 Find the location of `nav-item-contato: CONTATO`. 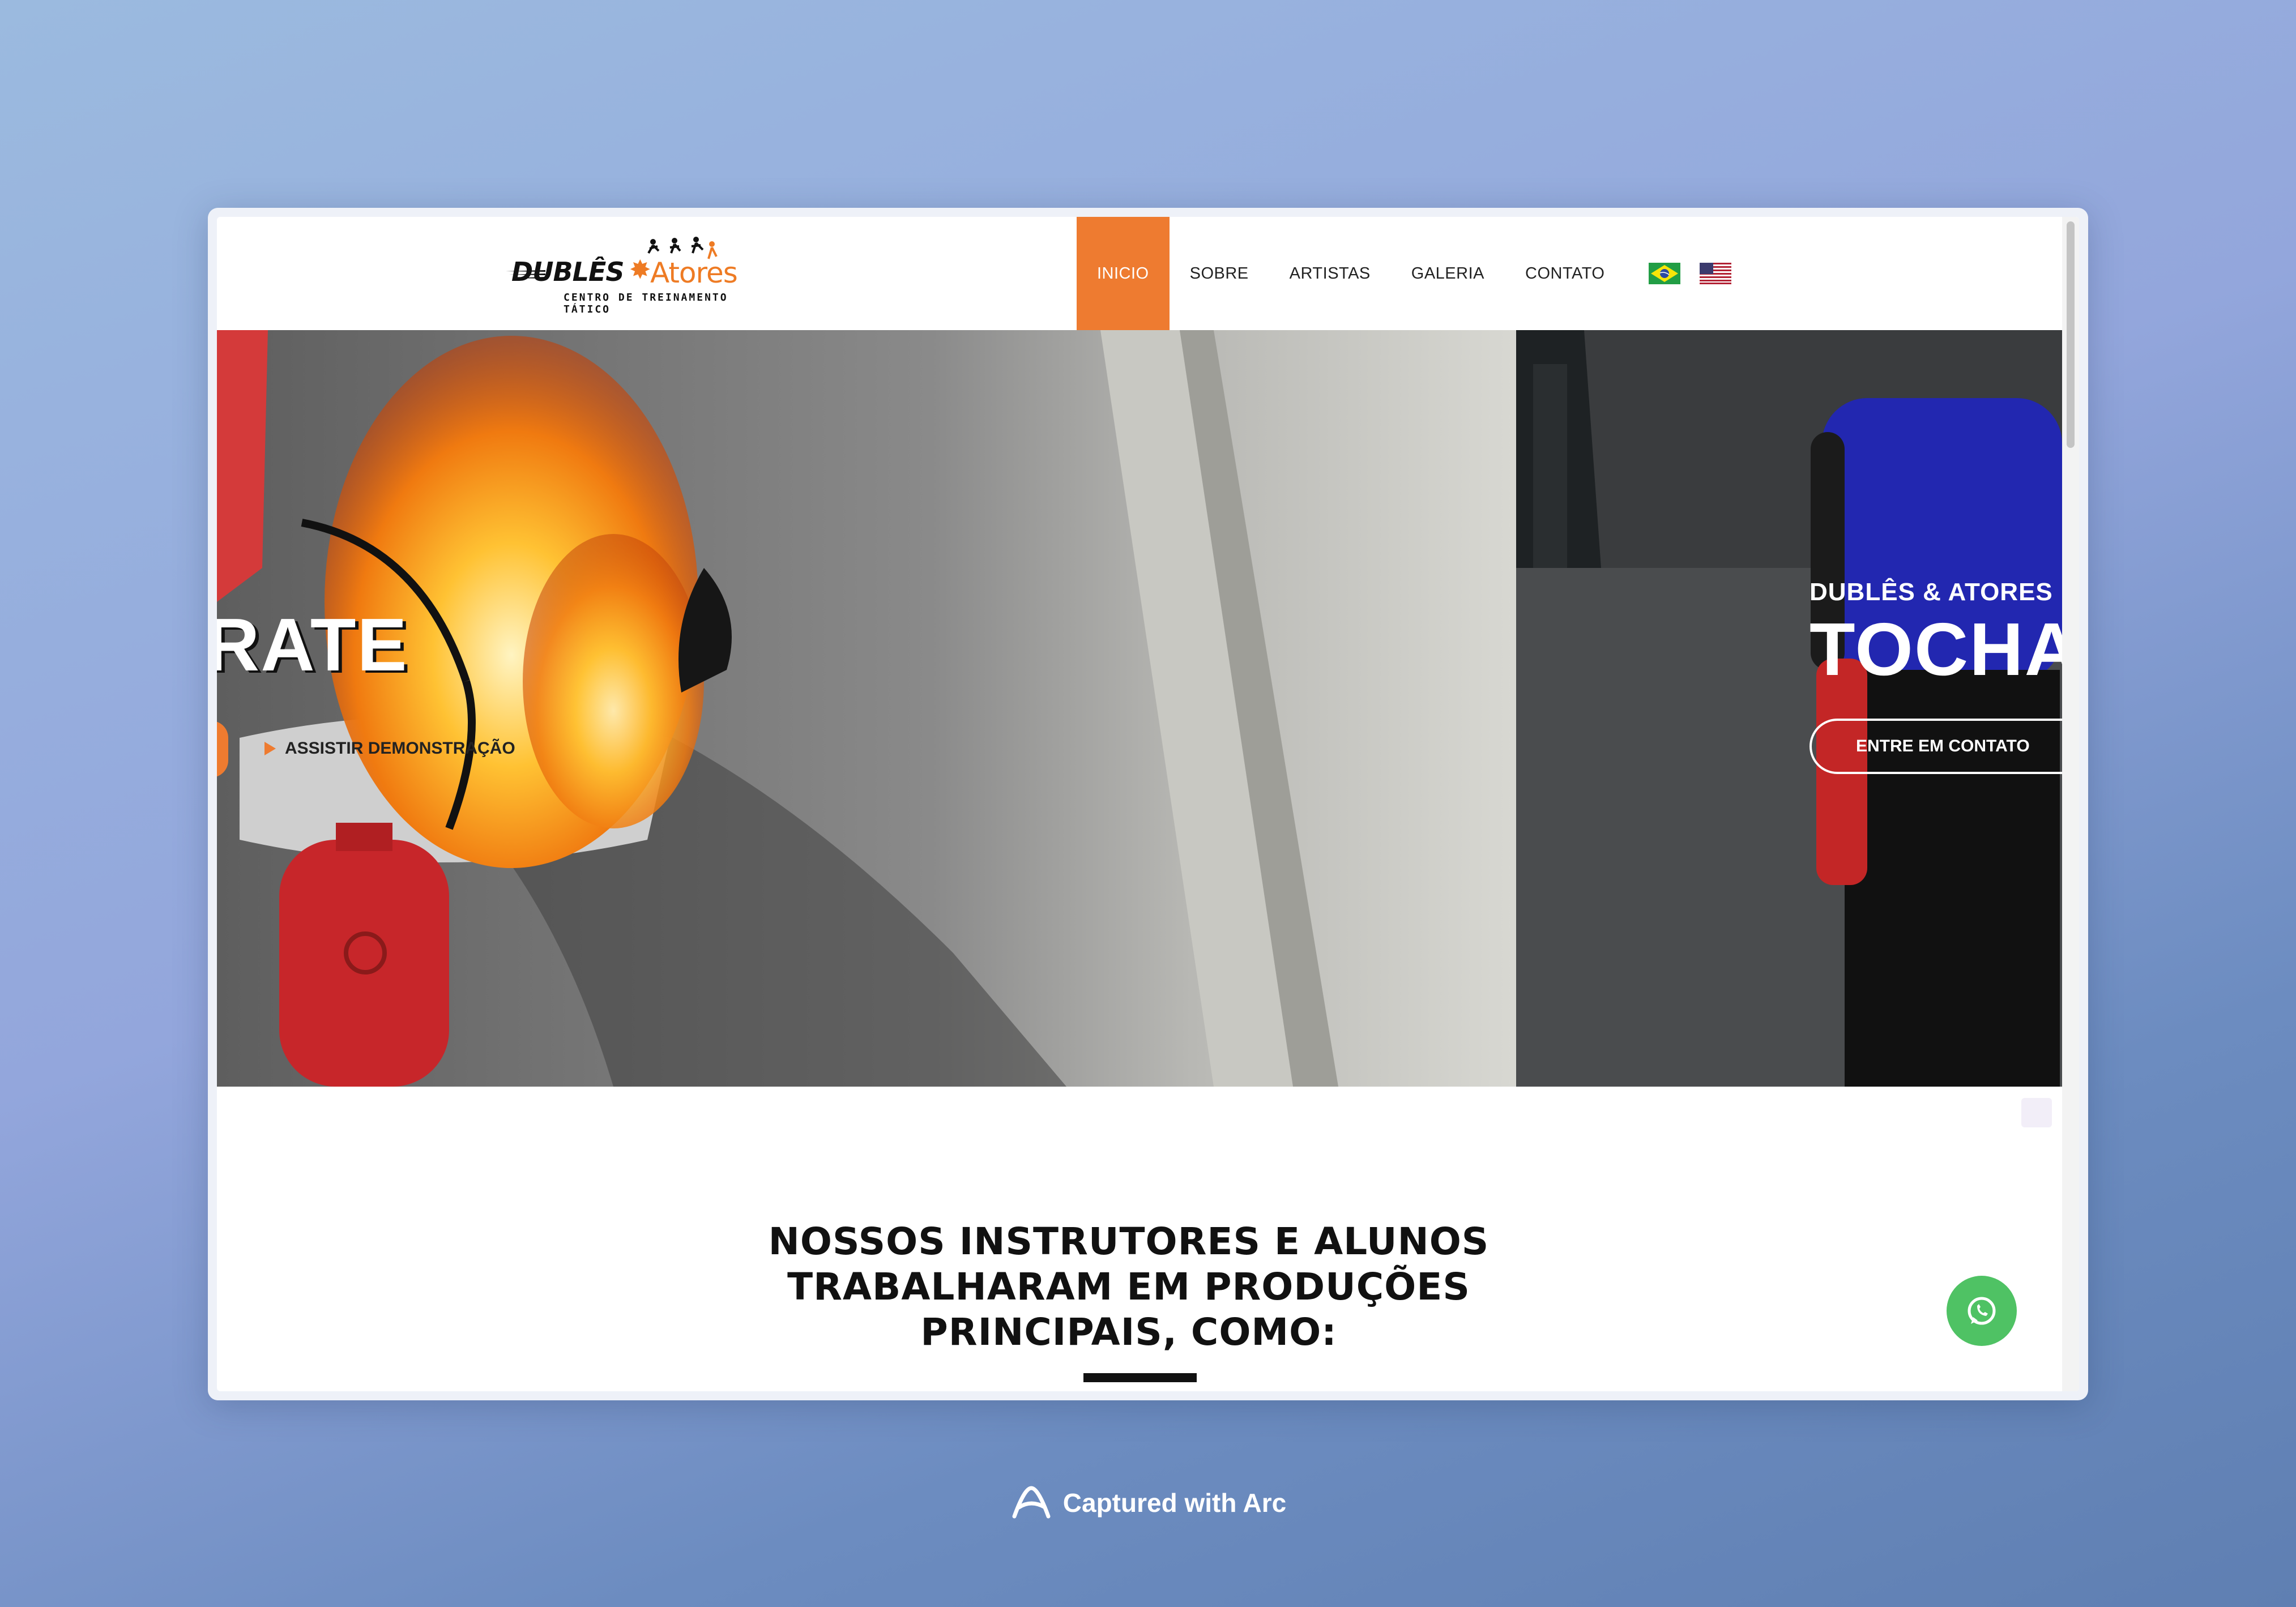

nav-item-contato: CONTATO is located at coordinates (1565, 274).